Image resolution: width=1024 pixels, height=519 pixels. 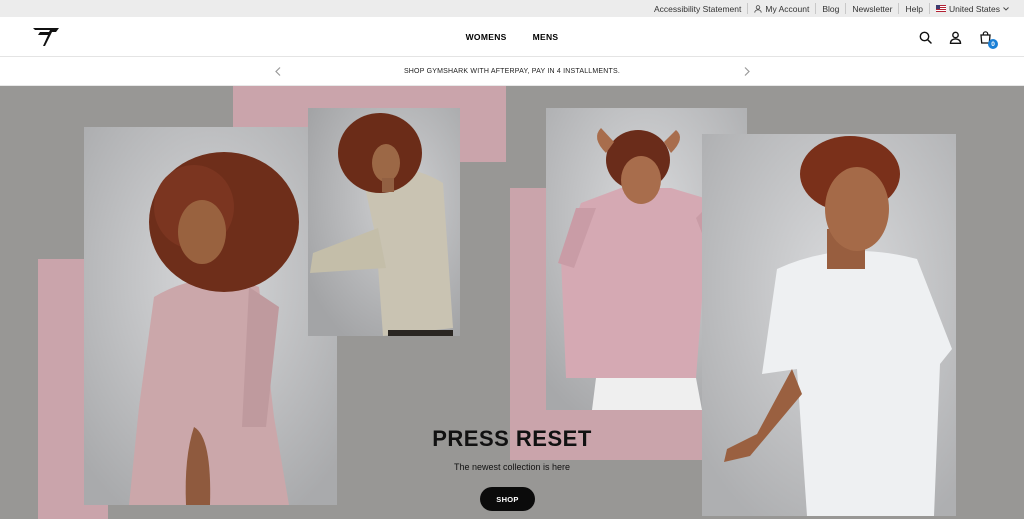 I want to click on user-icon, so click(x=758, y=8).